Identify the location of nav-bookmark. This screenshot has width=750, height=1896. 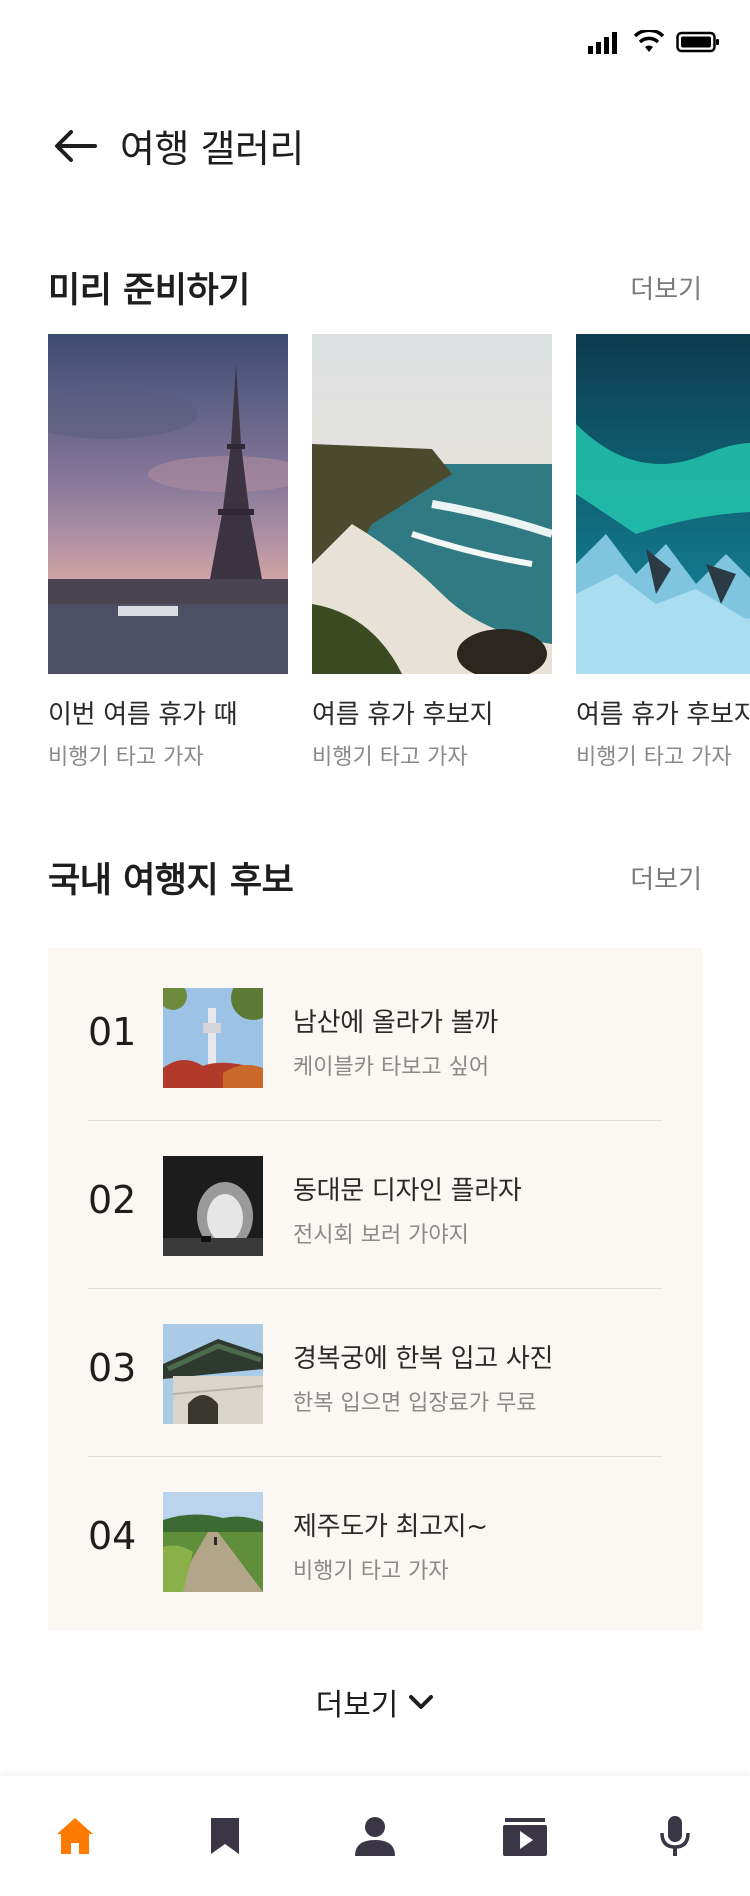
(225, 1836).